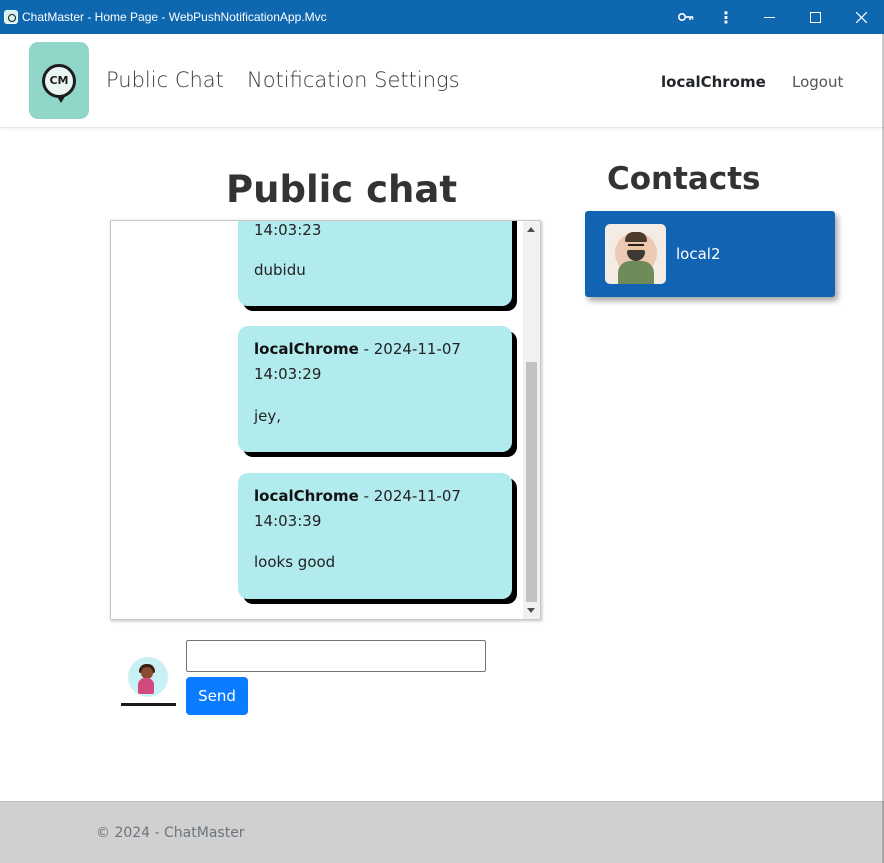 This screenshot has height=863, width=884. I want to click on nav-link-notification-settings: Notification Settings, so click(353, 80).